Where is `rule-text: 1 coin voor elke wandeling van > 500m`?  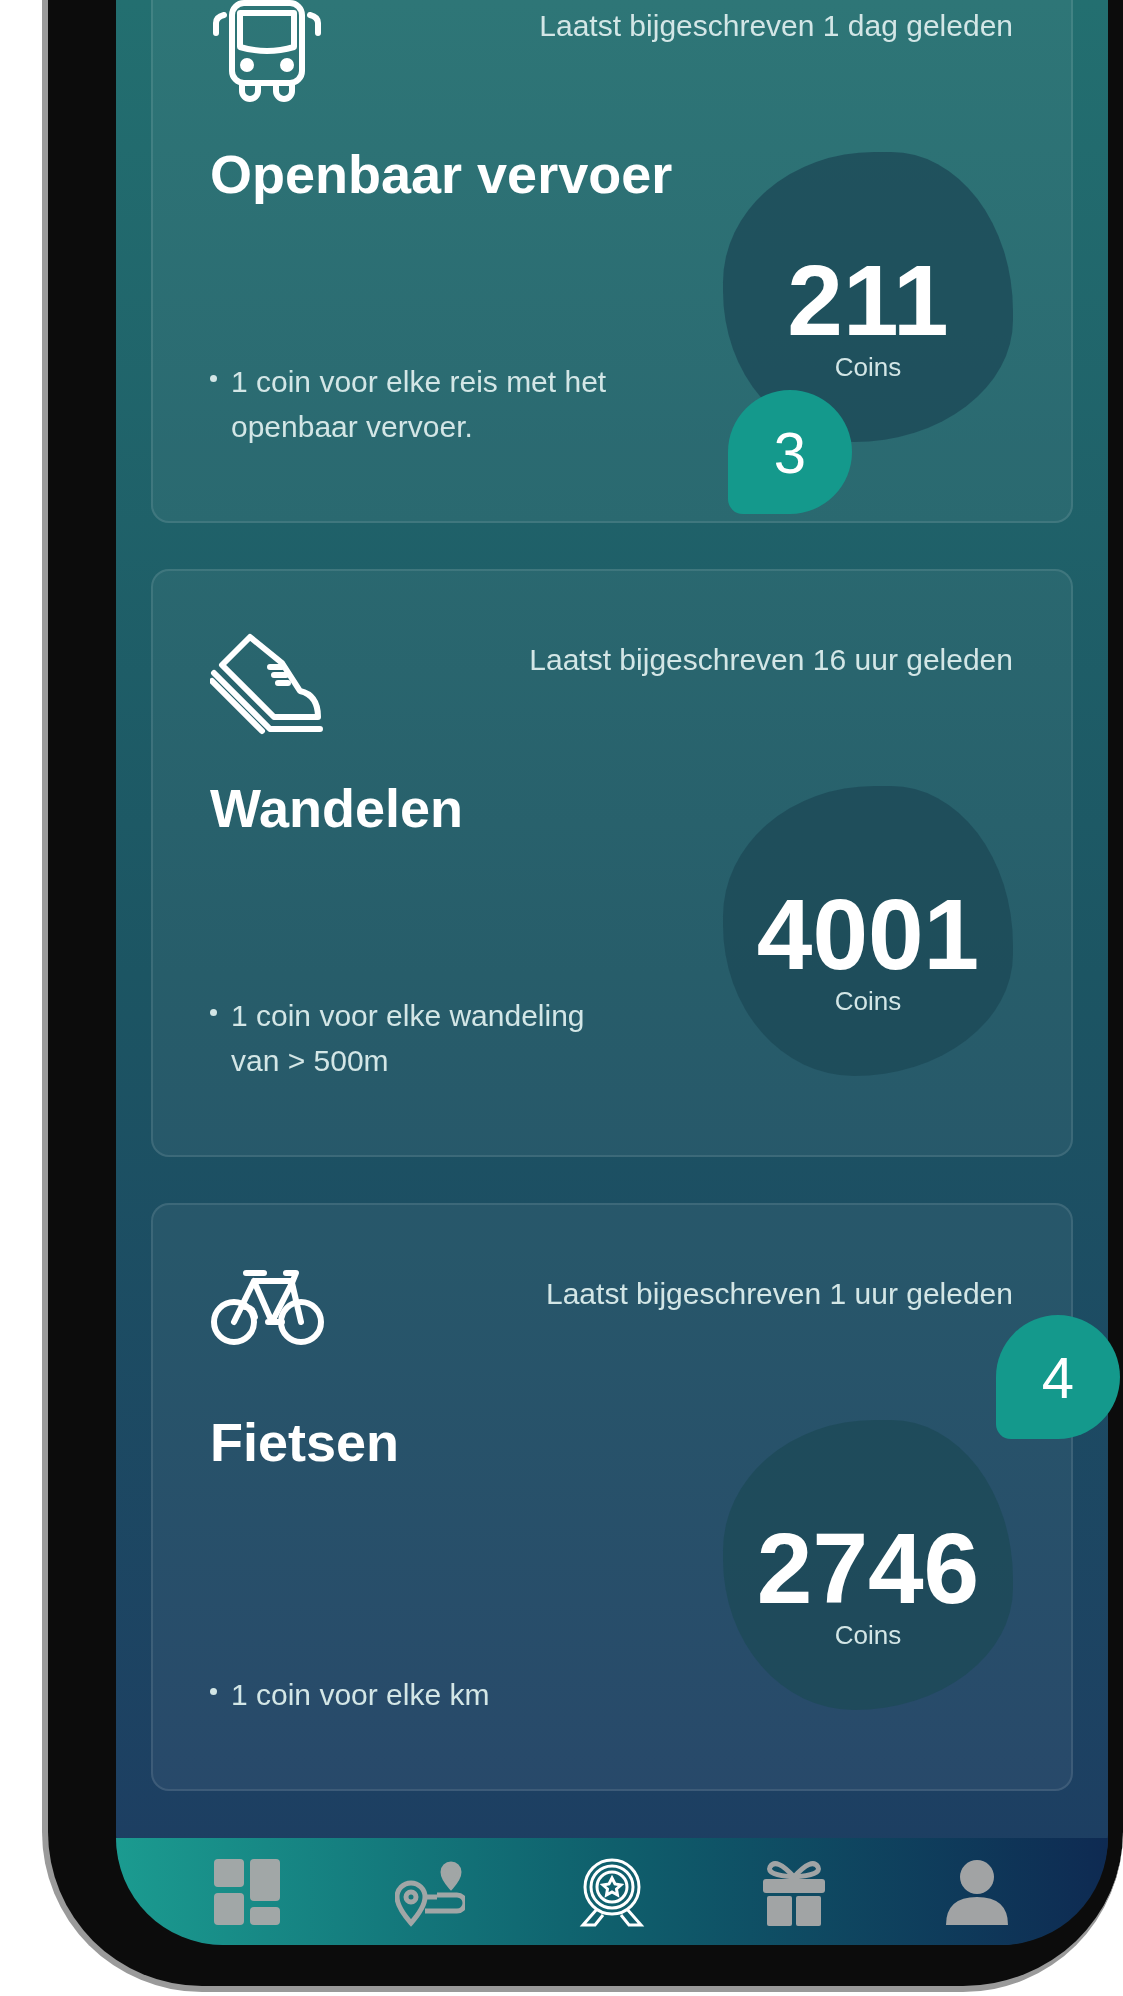 rule-text: 1 coin voor elke wandeling van > 500m is located at coordinates (408, 1038).